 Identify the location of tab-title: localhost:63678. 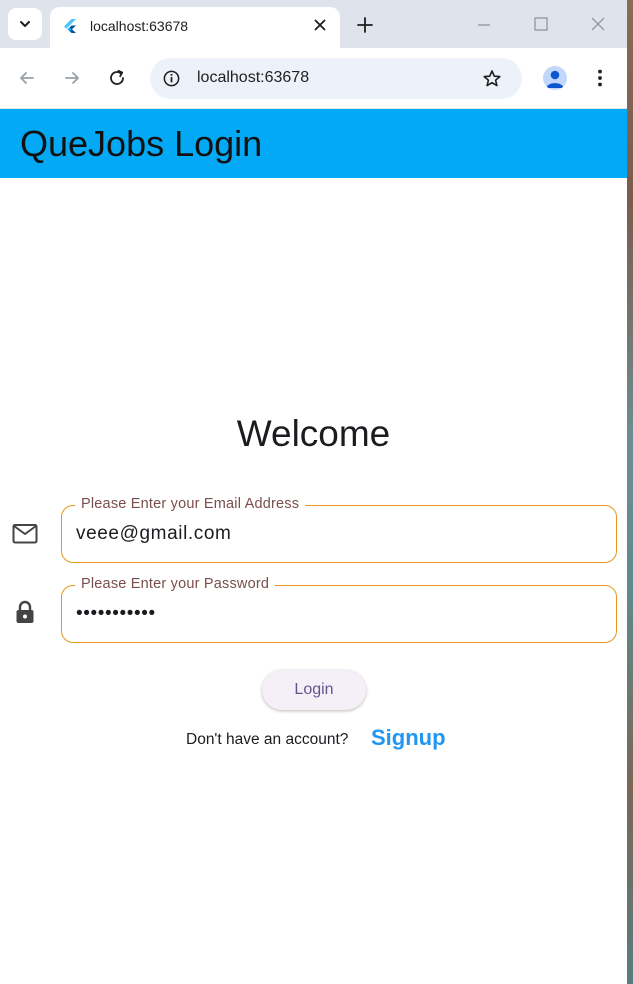
(139, 26).